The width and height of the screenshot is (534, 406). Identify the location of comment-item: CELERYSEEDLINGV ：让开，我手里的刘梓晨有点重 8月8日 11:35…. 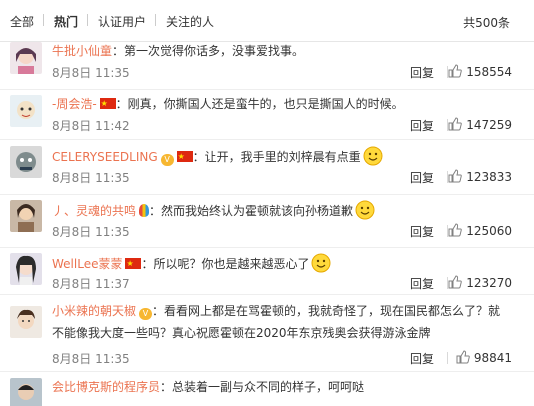
(267, 170).